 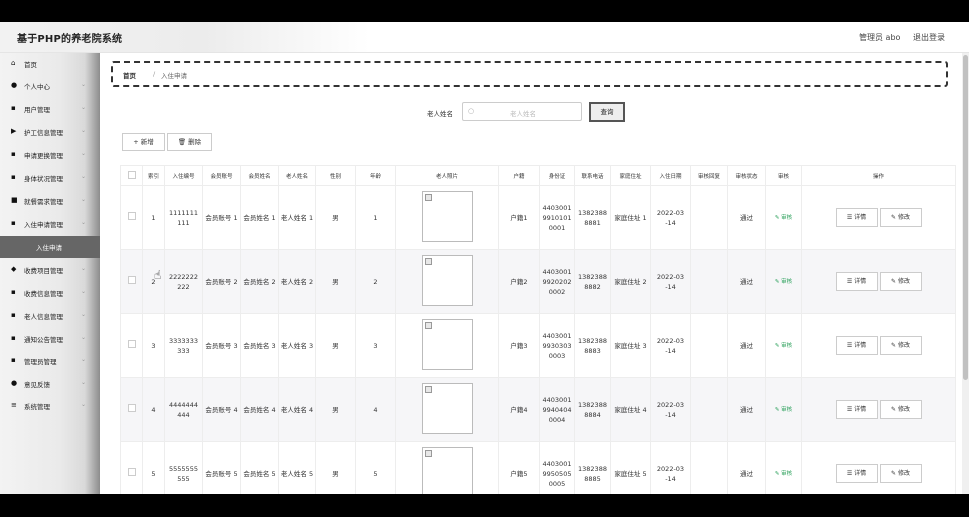 I want to click on elder-photo-broken-image, so click(x=447, y=408).